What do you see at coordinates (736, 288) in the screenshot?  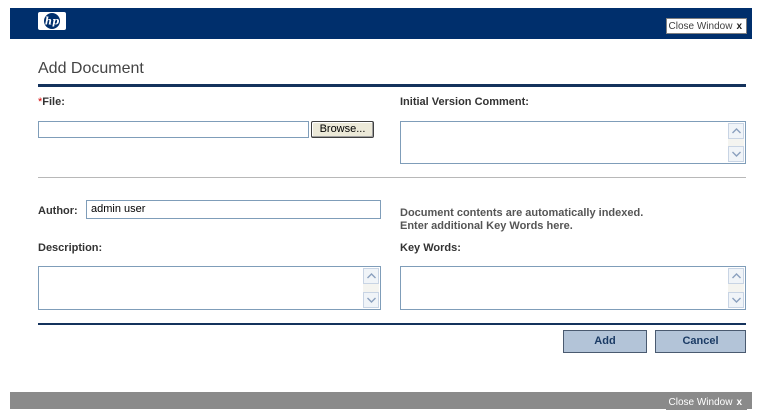 I see `keywords-scrollbar` at bounding box center [736, 288].